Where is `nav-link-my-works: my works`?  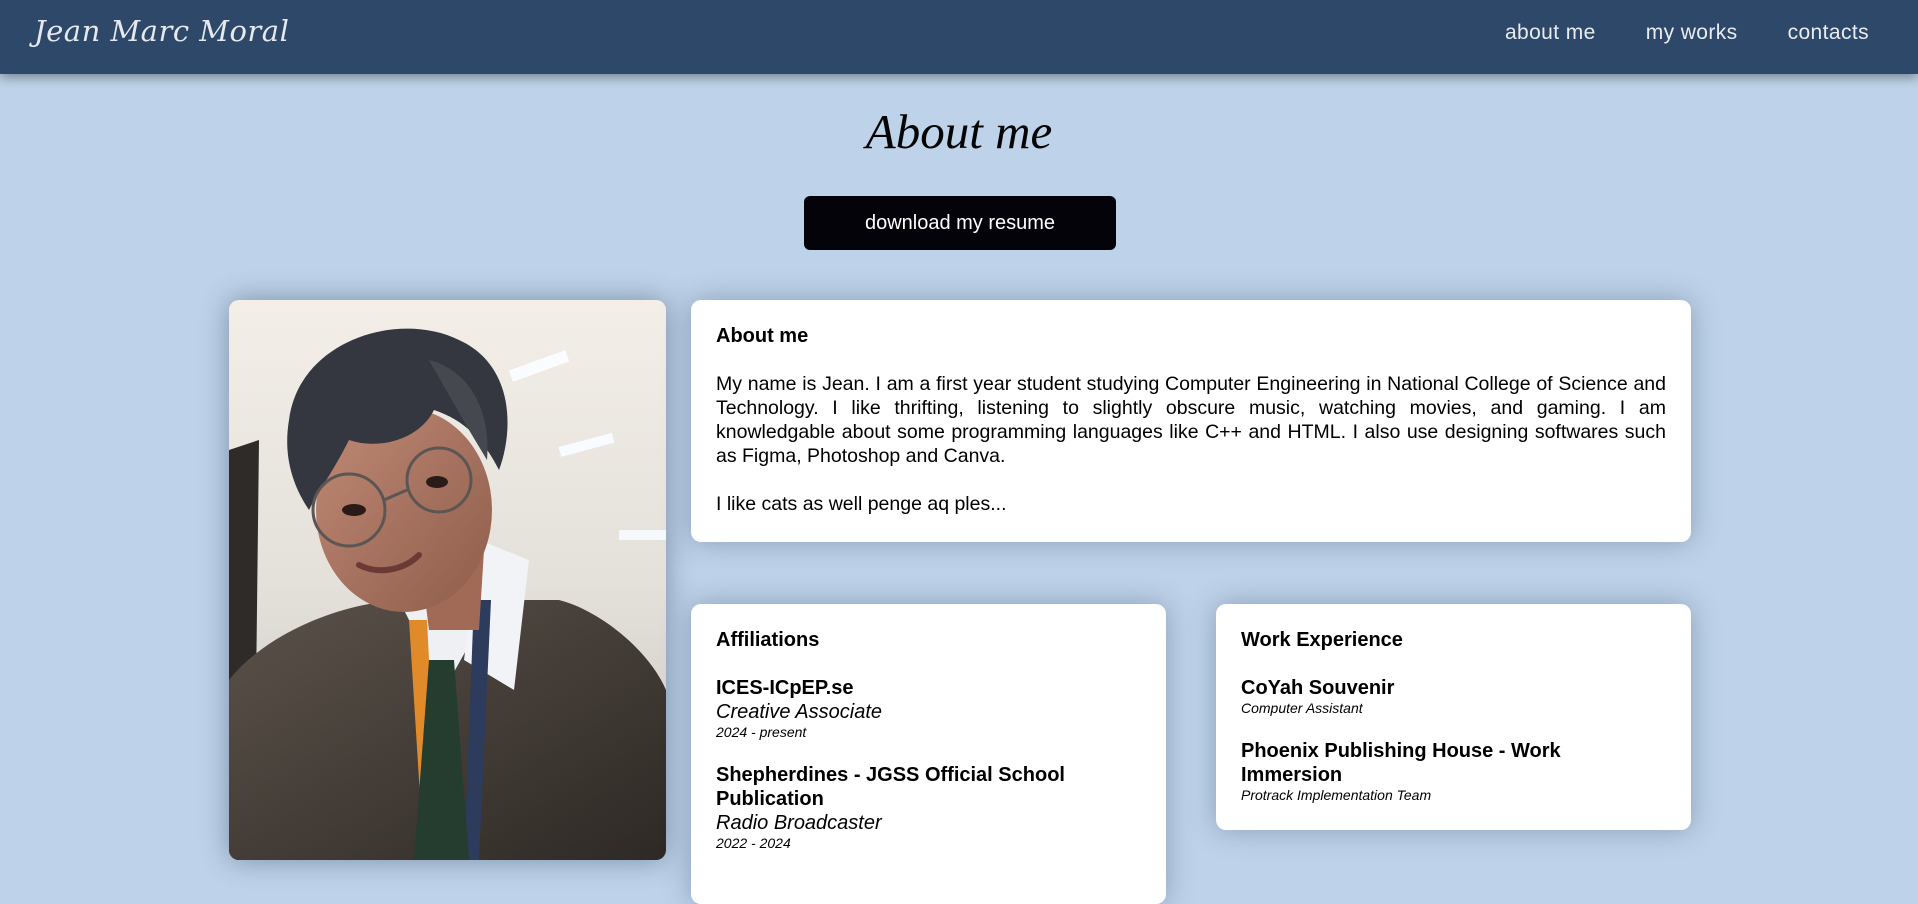
nav-link-my-works: my works is located at coordinates (1692, 33).